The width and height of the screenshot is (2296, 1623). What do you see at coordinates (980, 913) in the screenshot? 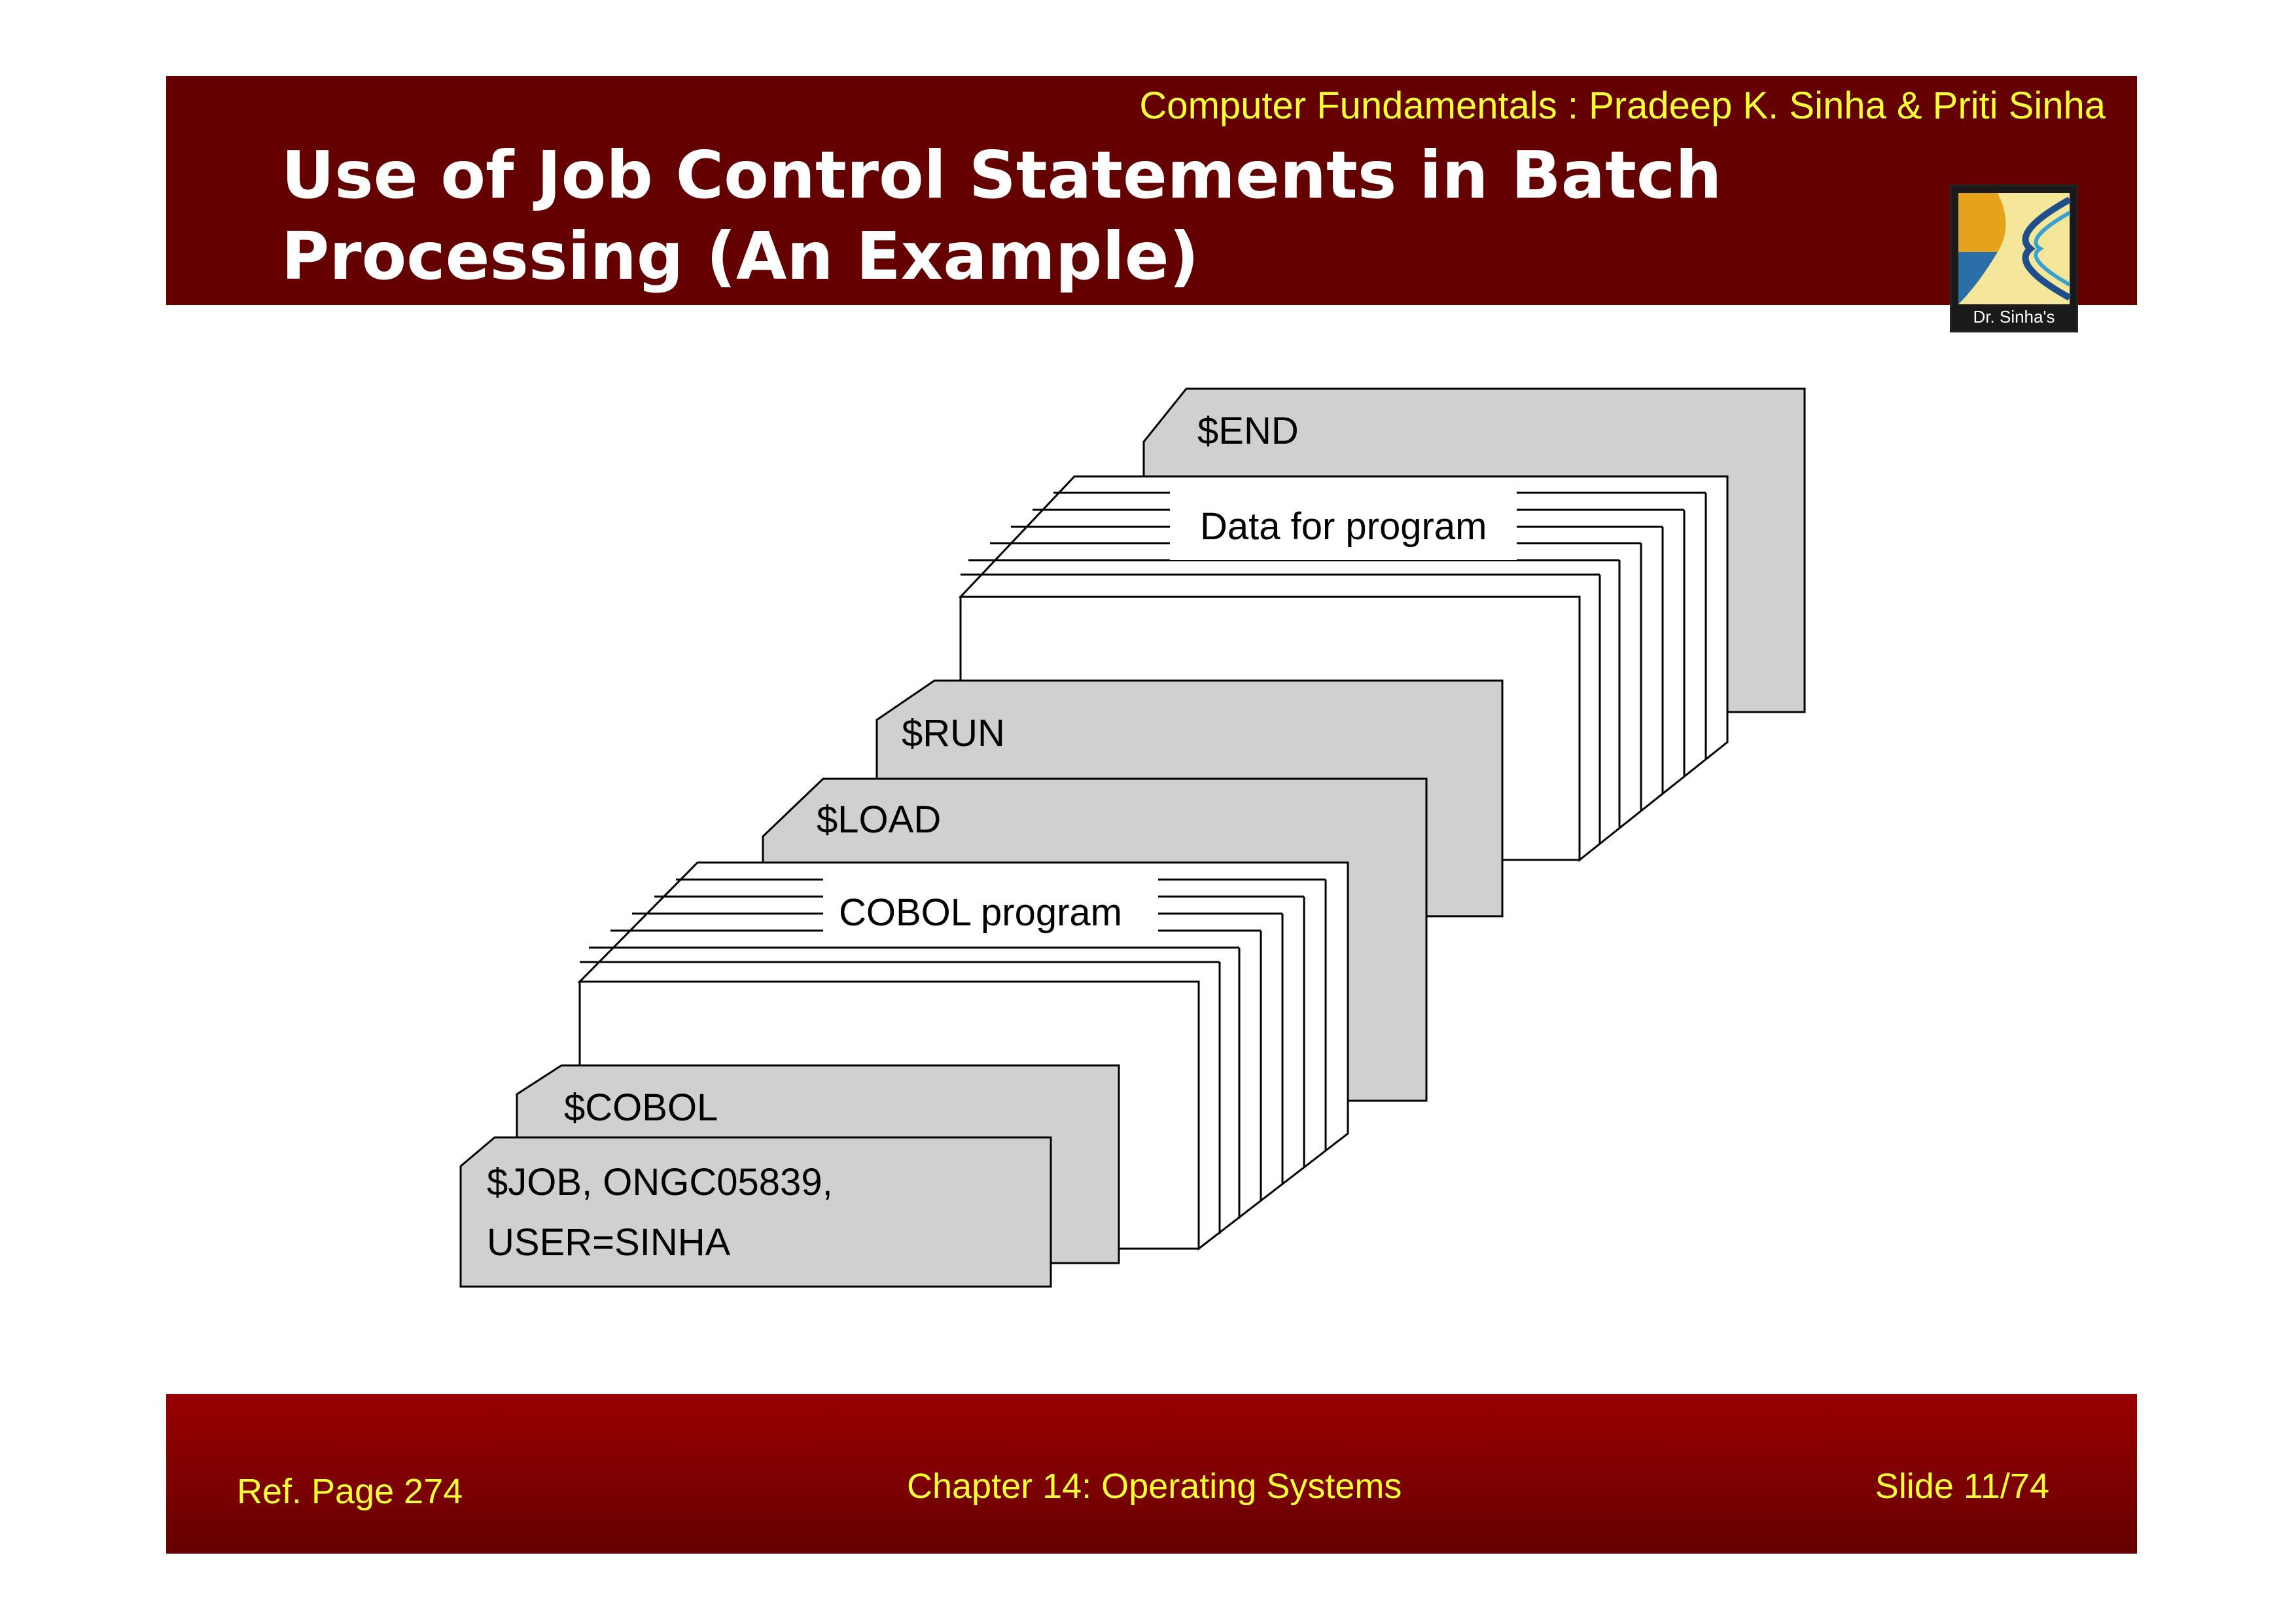
I see `cobol-deck-label: COBOL program` at bounding box center [980, 913].